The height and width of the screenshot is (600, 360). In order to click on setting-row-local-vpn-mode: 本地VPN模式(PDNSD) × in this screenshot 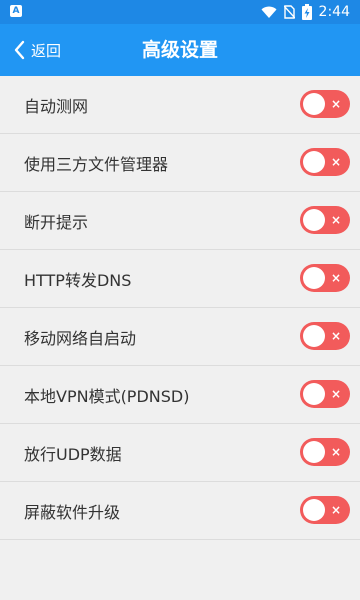, I will do `click(180, 395)`.